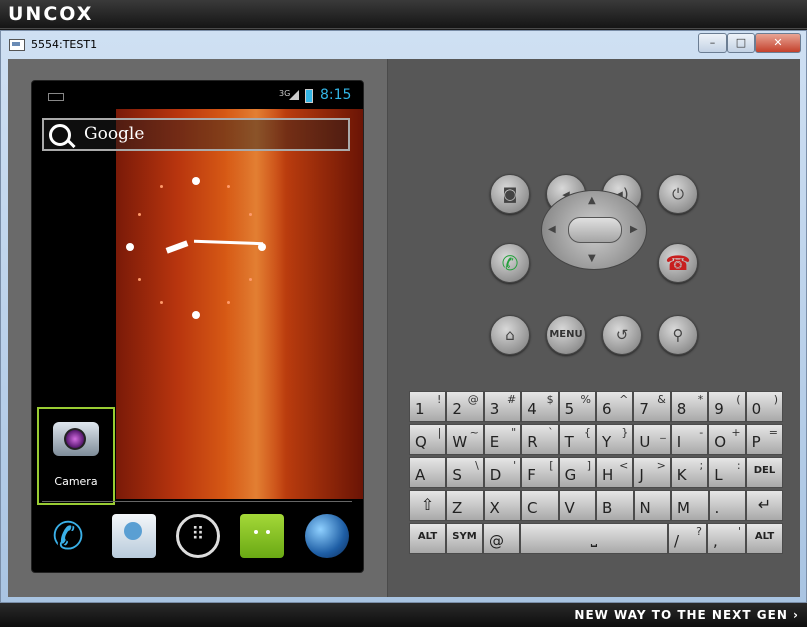  What do you see at coordinates (634, 229) in the screenshot?
I see `dpad-right: ▶` at bounding box center [634, 229].